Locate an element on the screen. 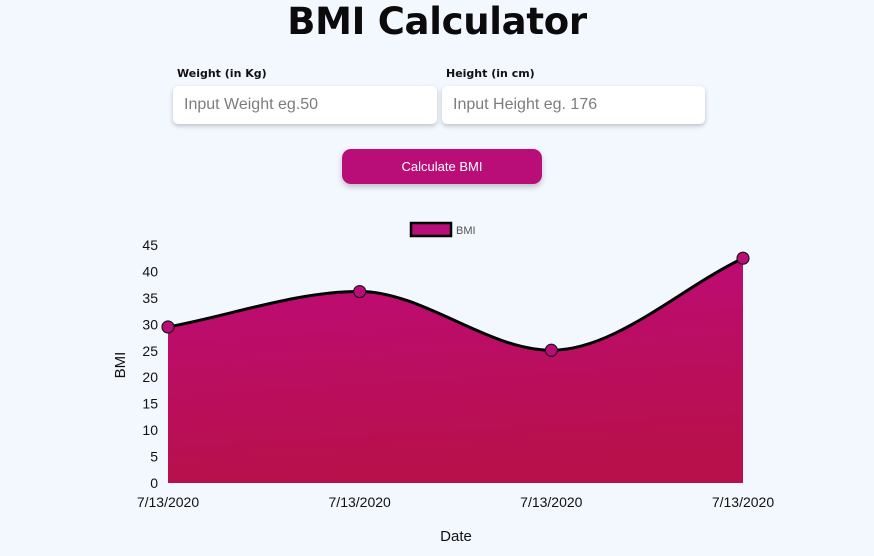 This screenshot has height=556, width=874. y-tick-label: 10 is located at coordinates (150, 430).